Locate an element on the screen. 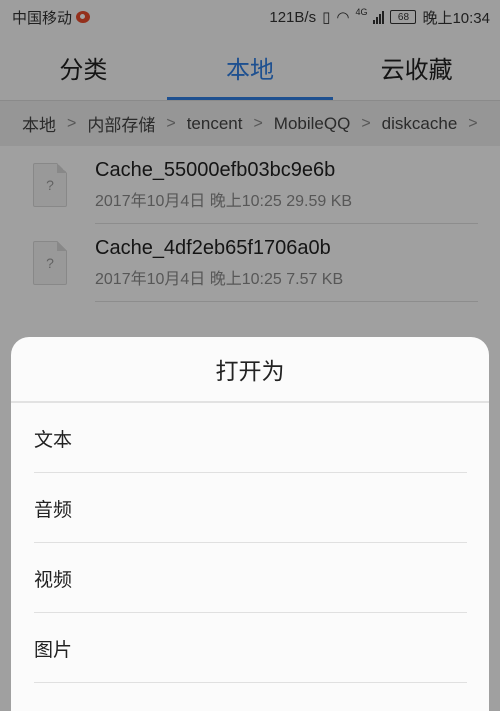  option-video: 视频 is located at coordinates (250, 578).